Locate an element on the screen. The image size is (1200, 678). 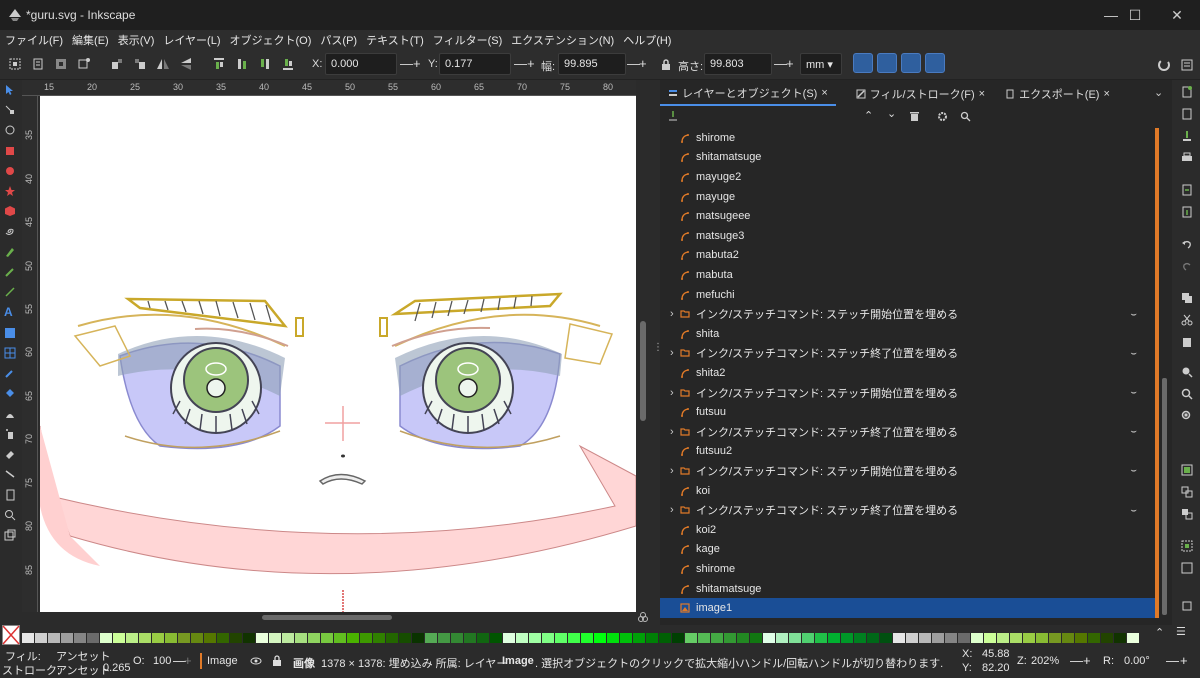
undo-icon is located at coordinates (1187, 244).